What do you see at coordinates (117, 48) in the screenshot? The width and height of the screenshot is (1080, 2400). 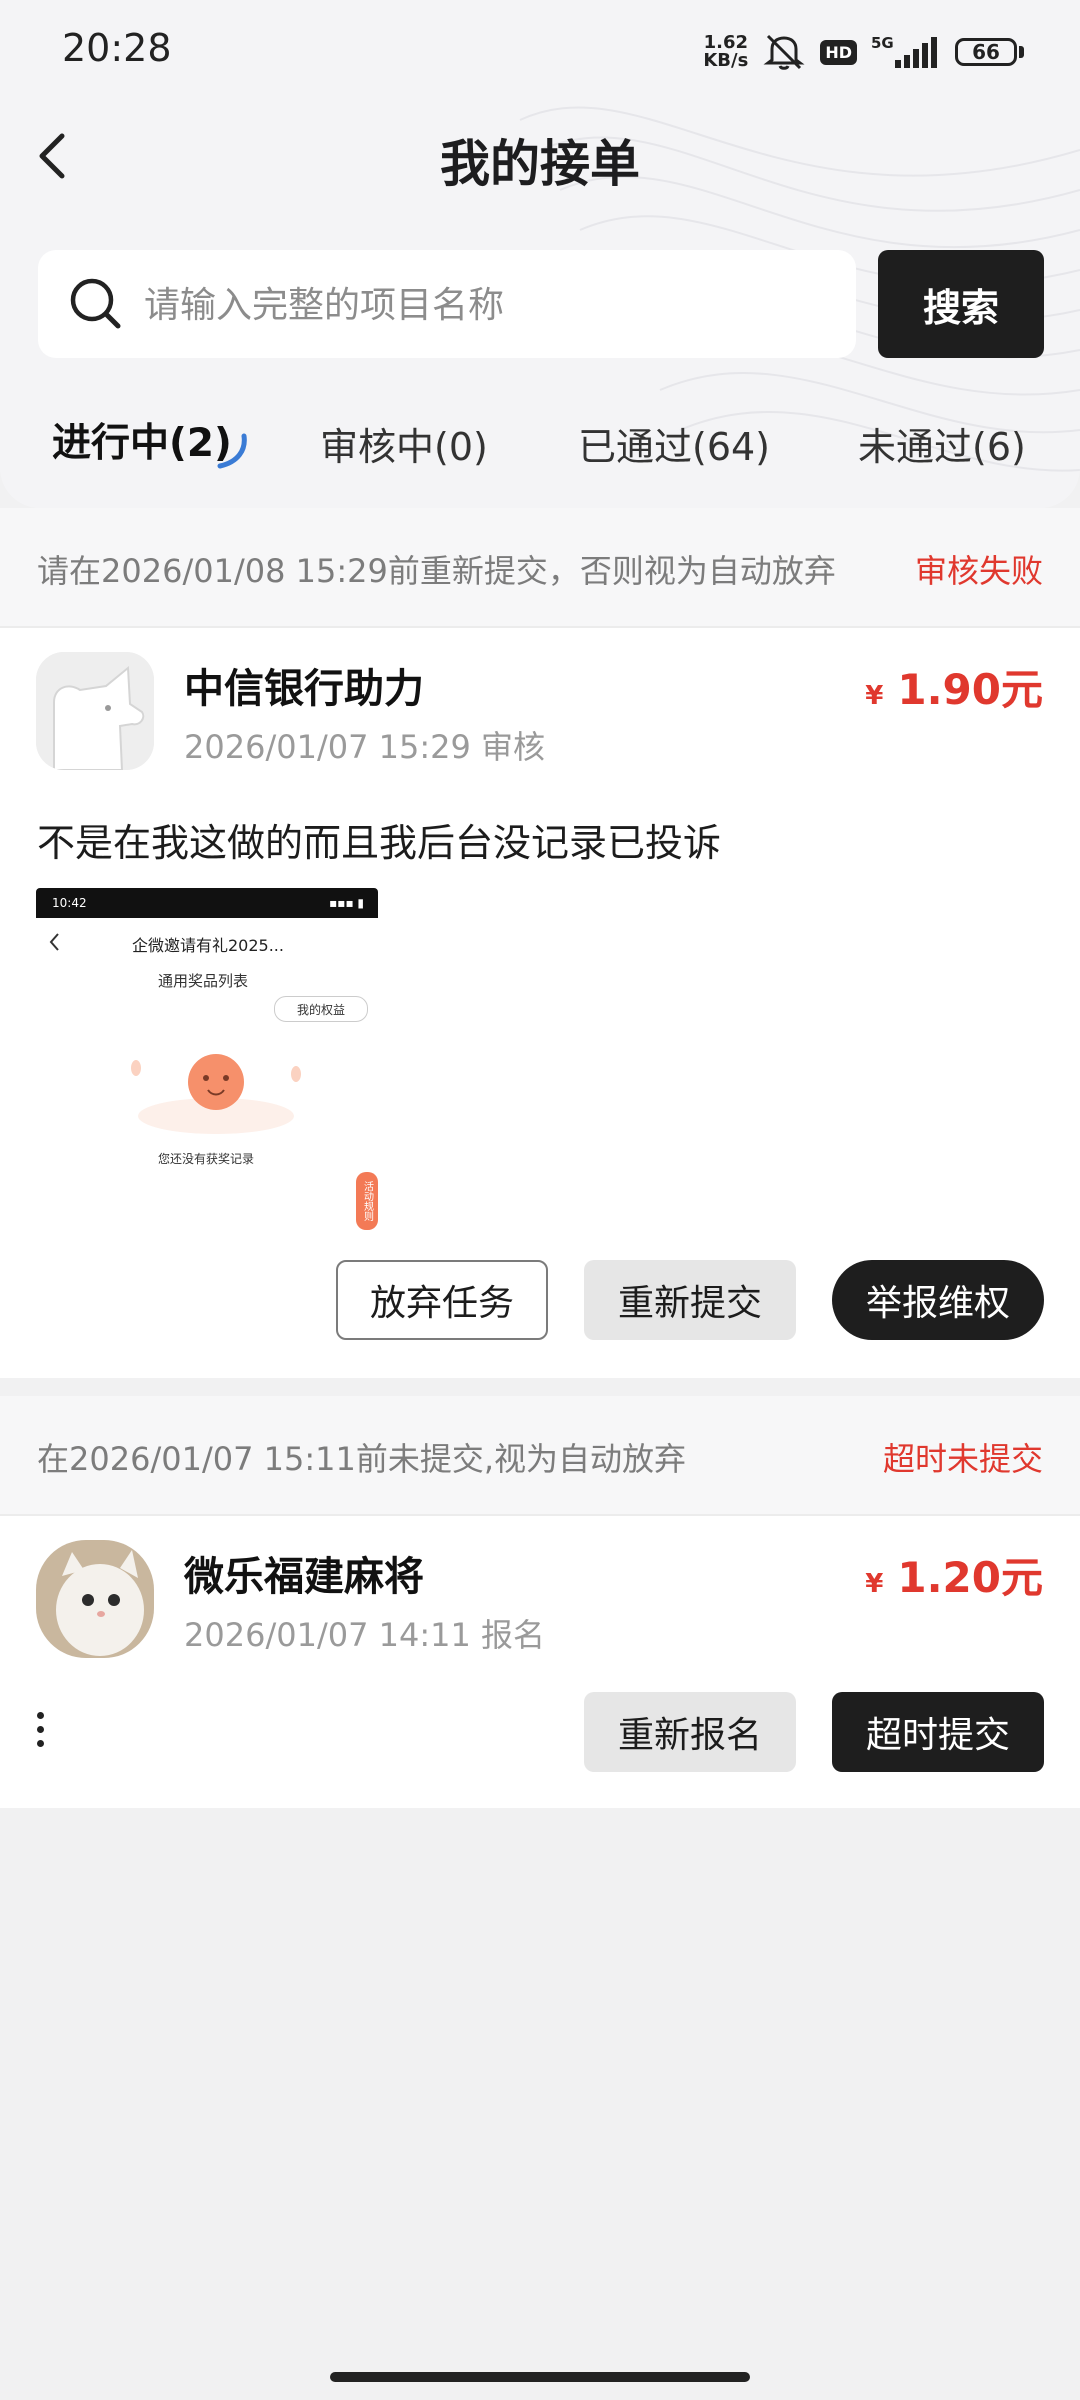 I see `clock: 20:28` at bounding box center [117, 48].